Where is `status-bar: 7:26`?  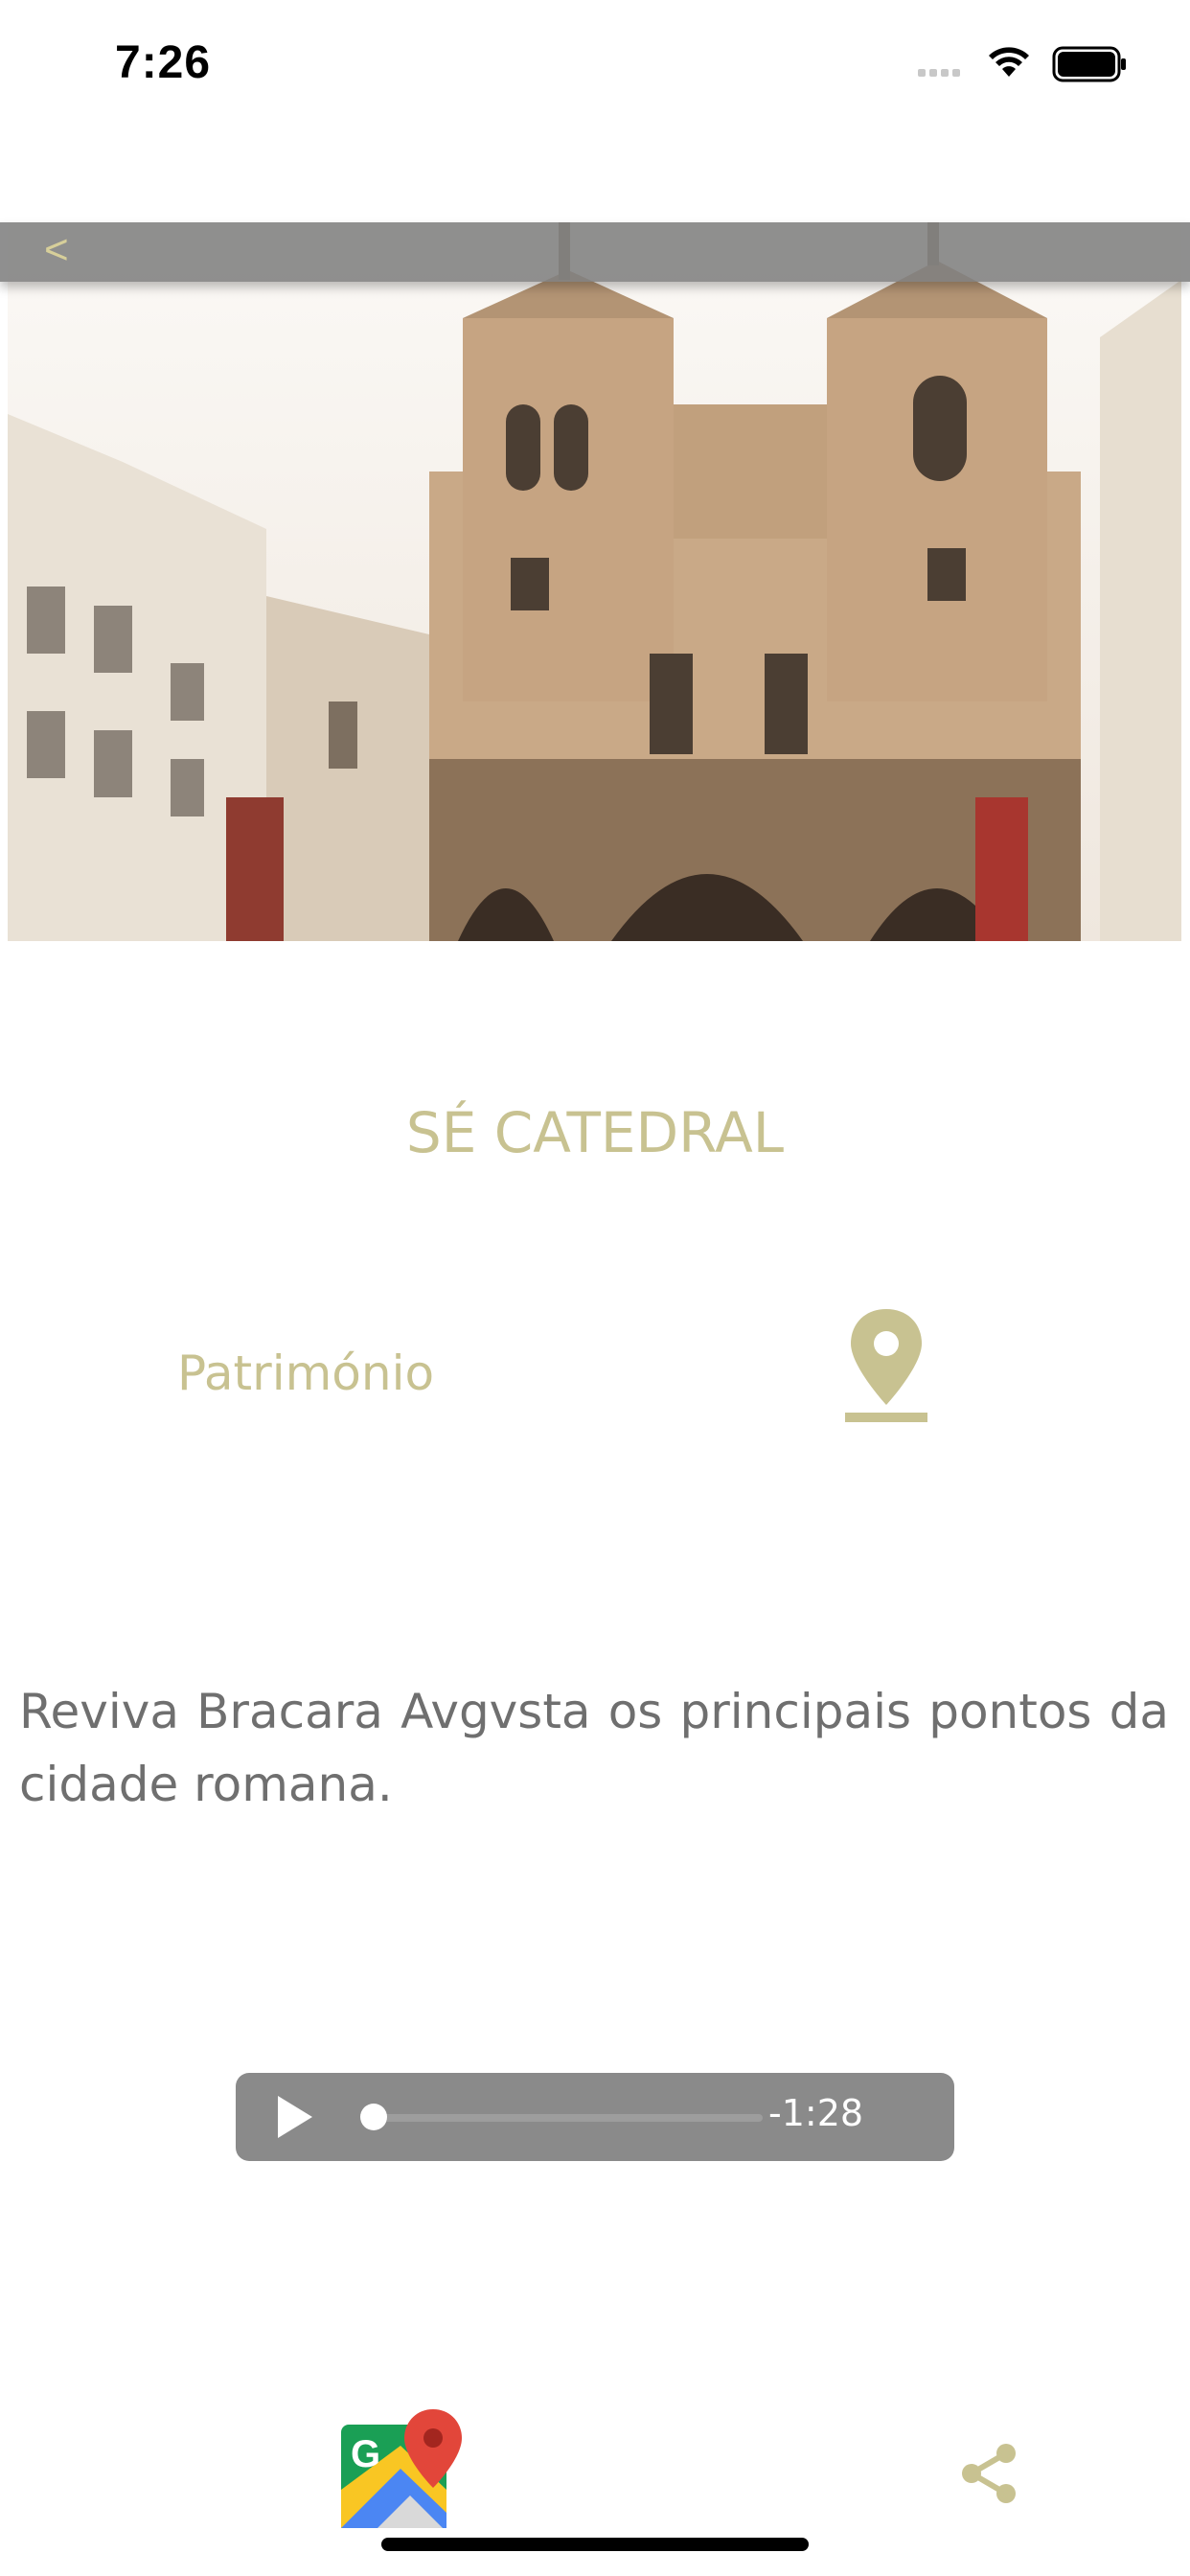 status-bar: 7:26 is located at coordinates (595, 64).